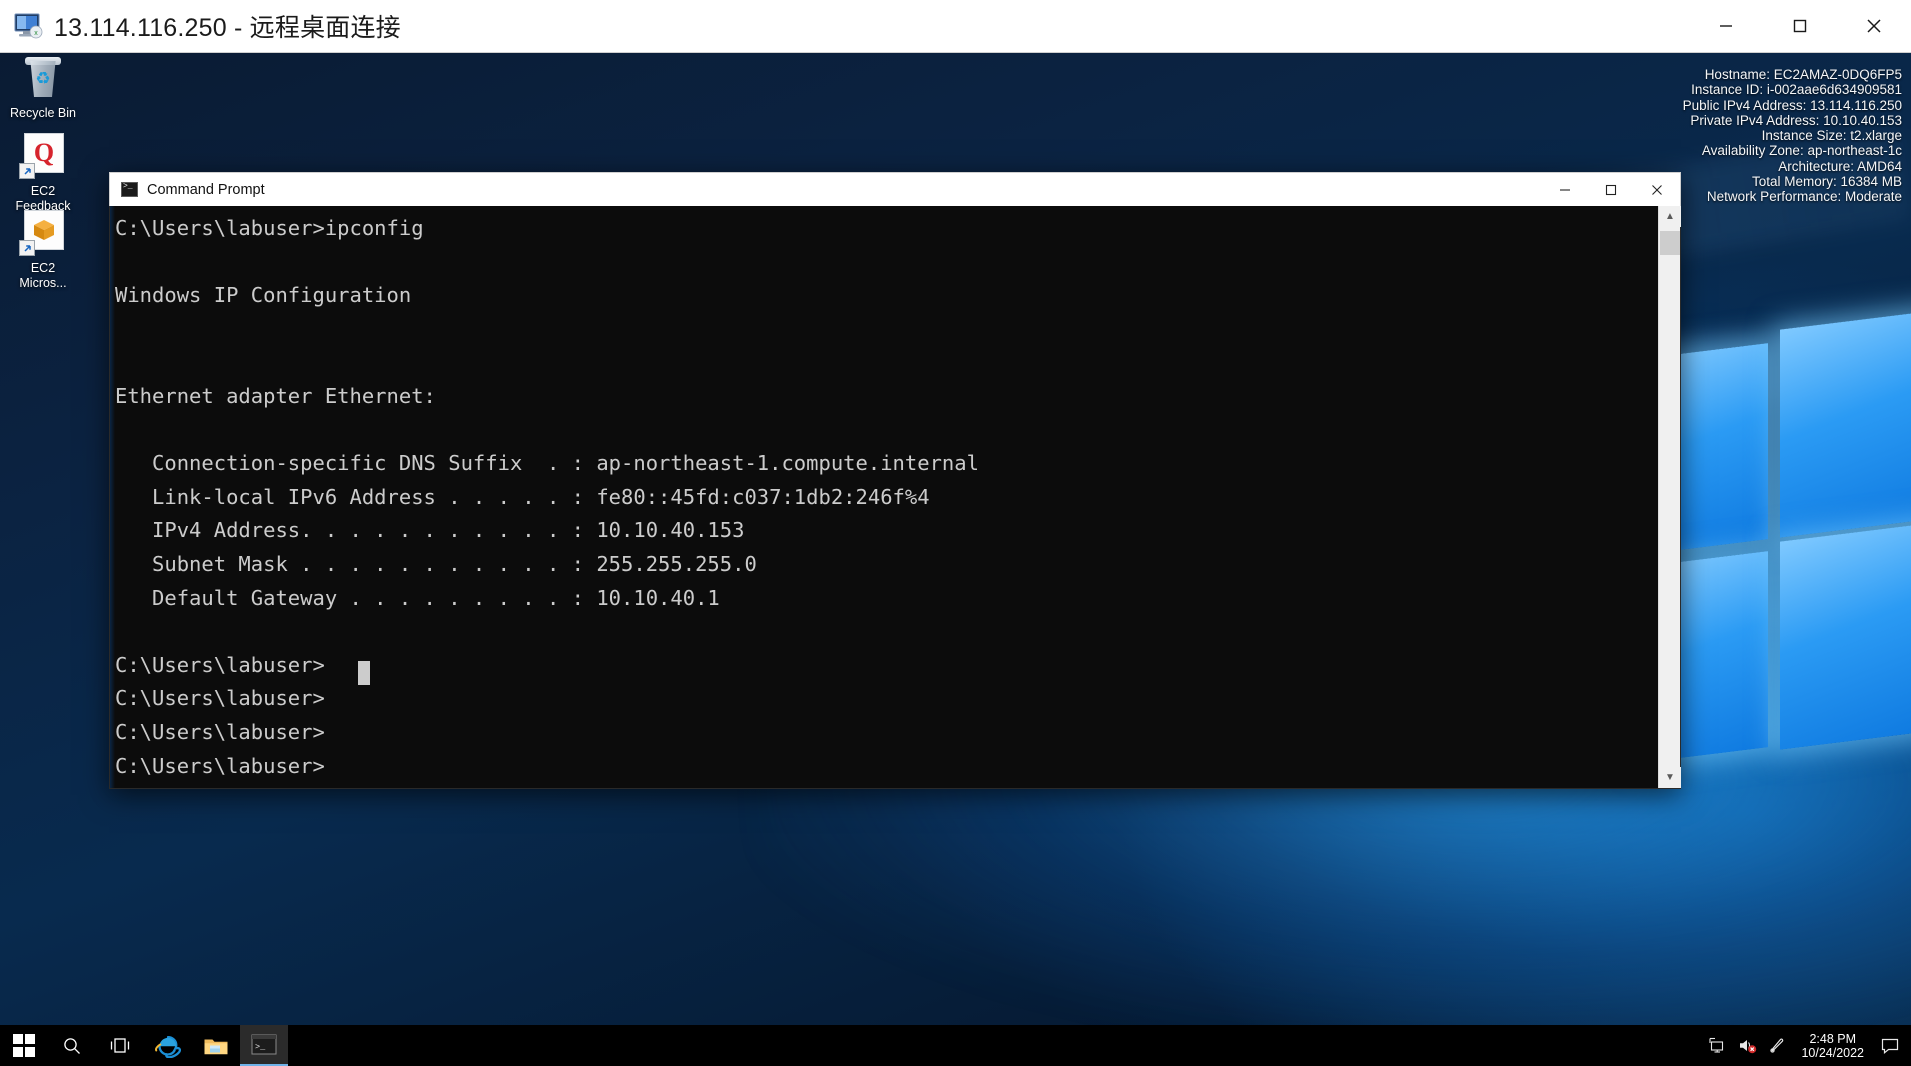  What do you see at coordinates (1792, 105) in the screenshot?
I see `ec2-info-public-ipv4: Public IPv4 Address: 13.114.116.250` at bounding box center [1792, 105].